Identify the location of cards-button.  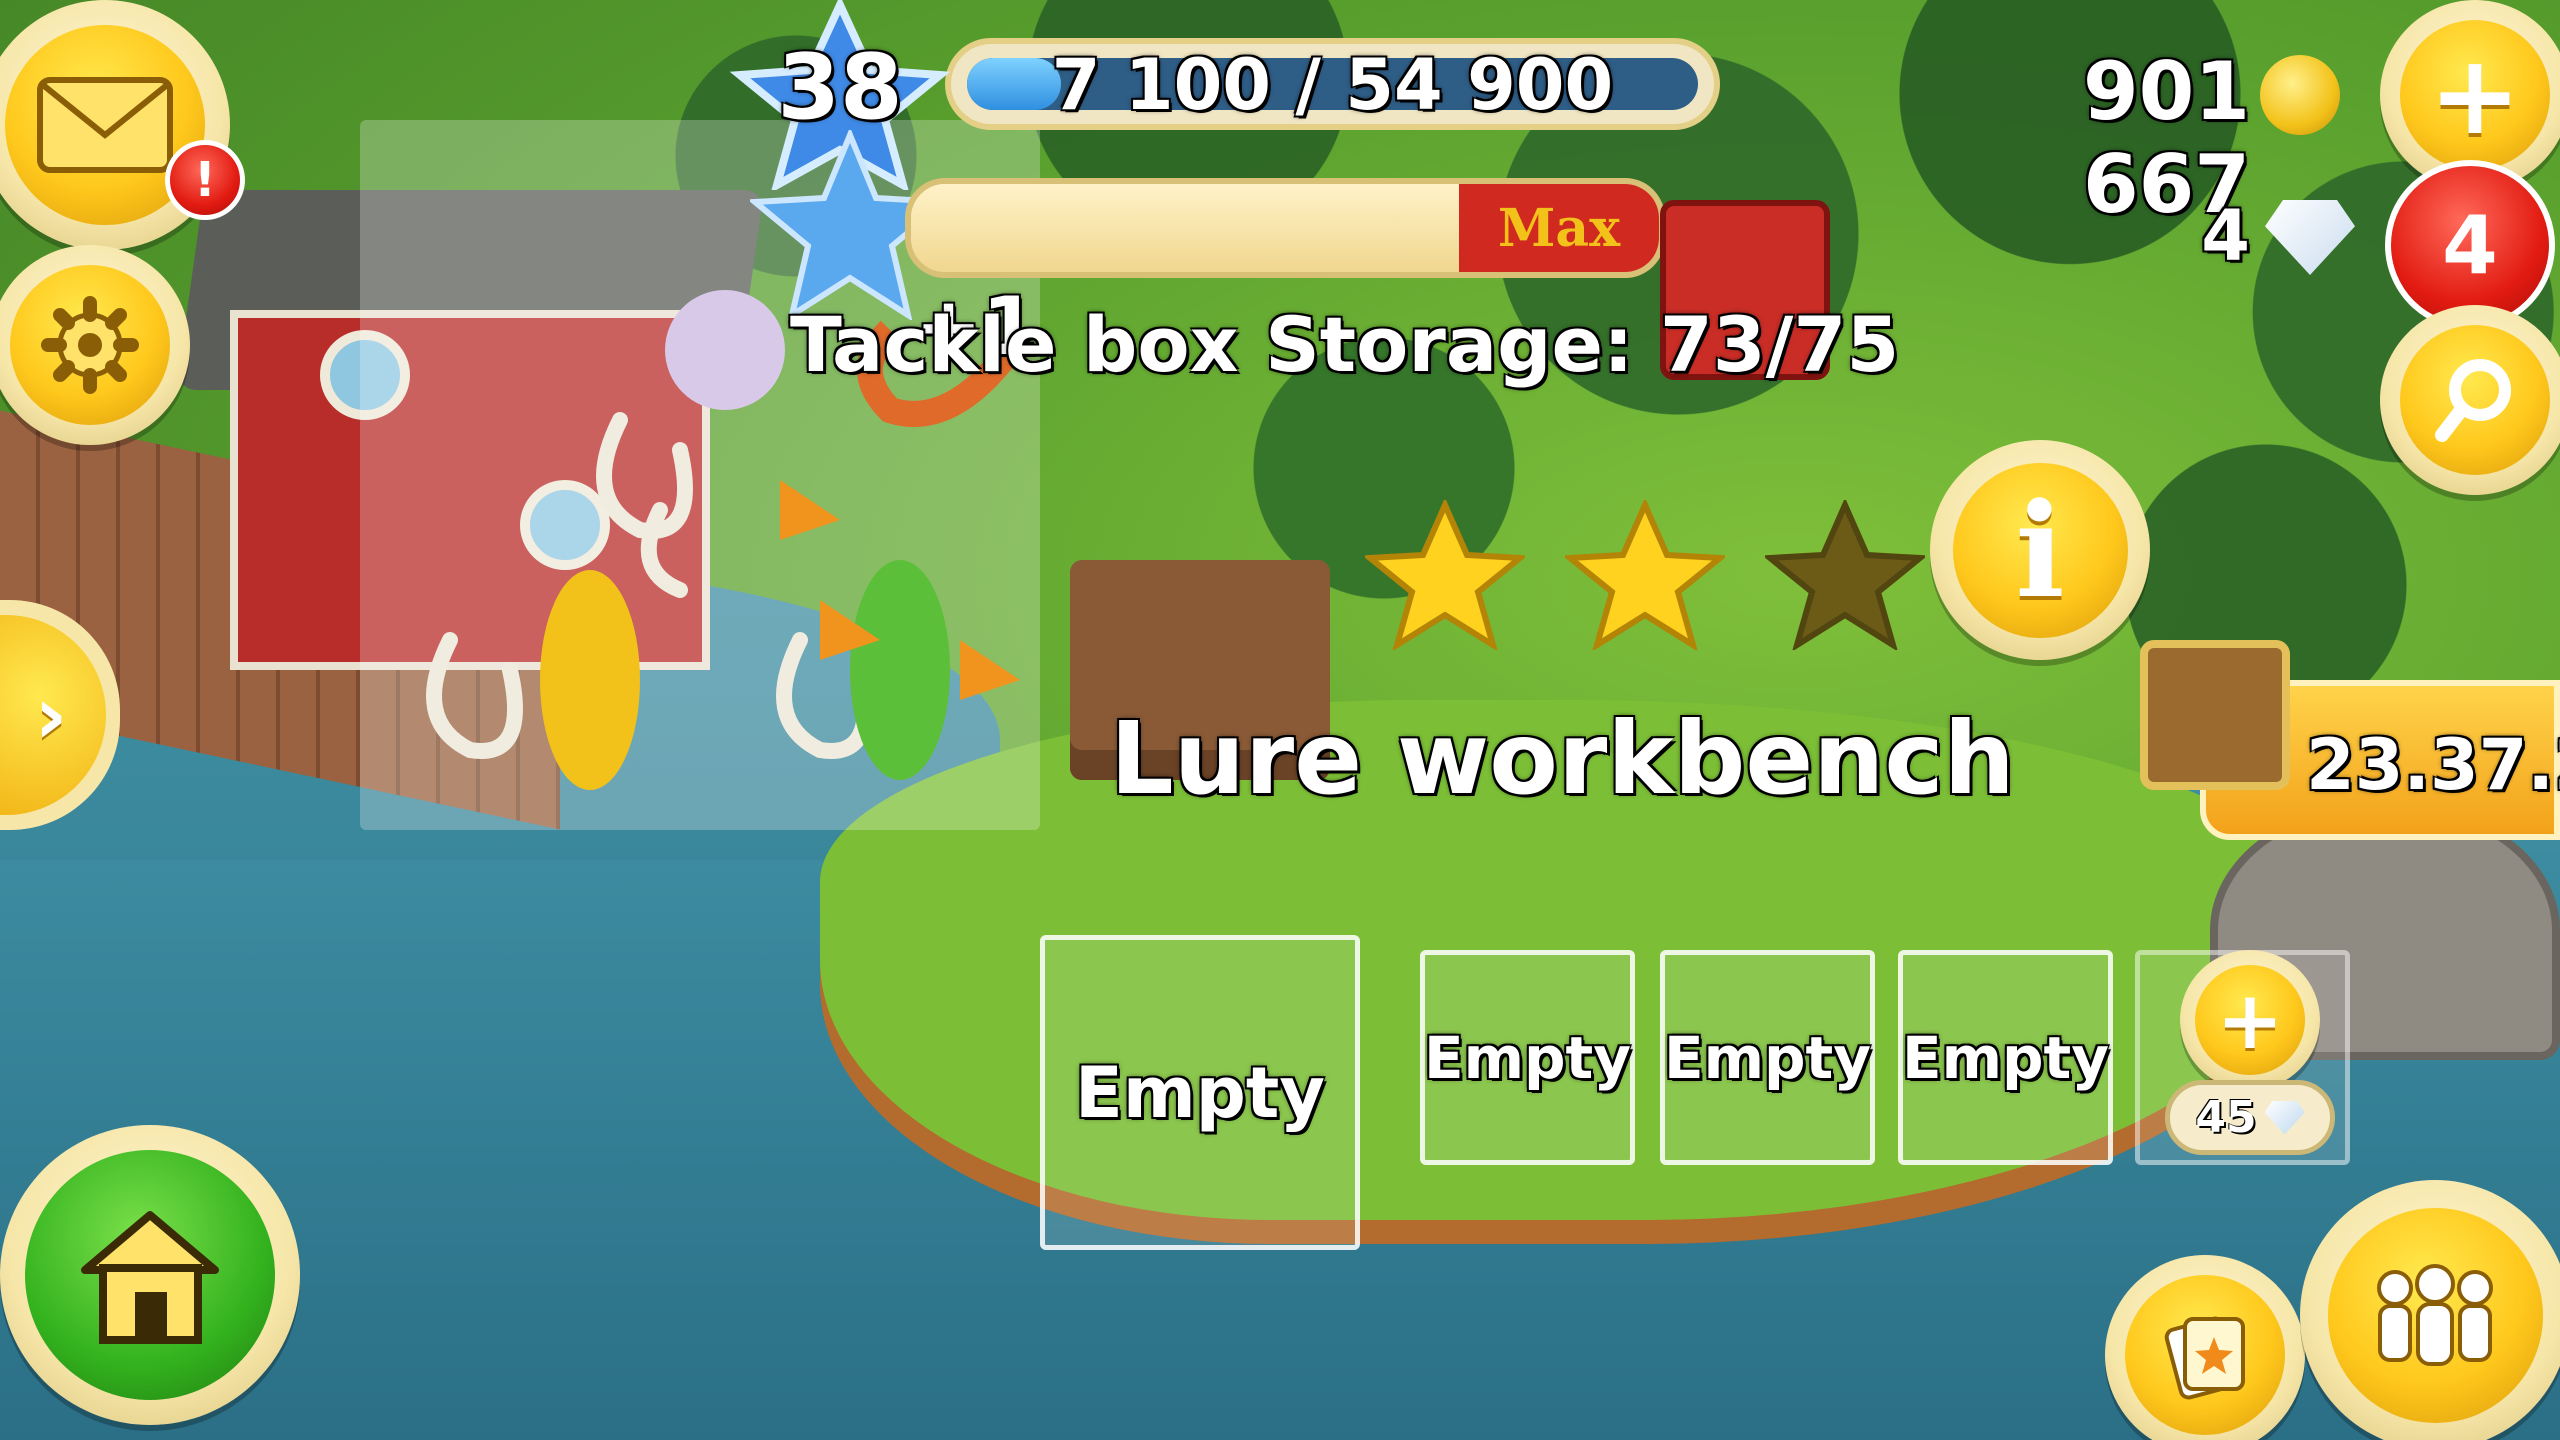
(2205, 1347).